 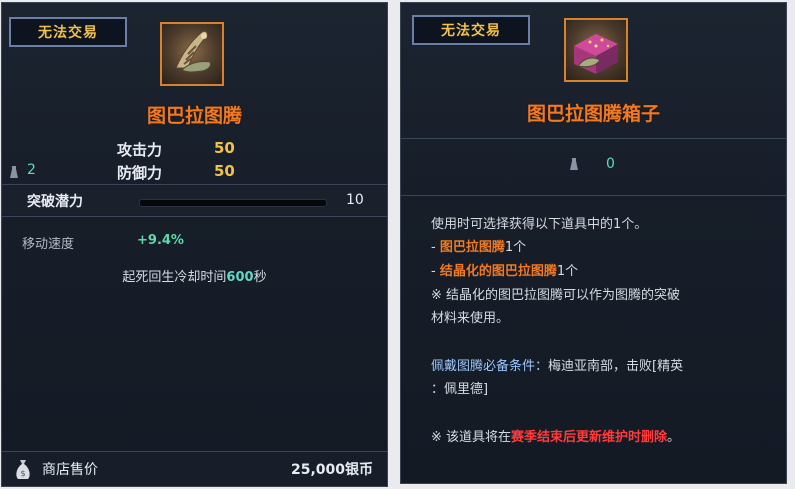 I want to click on option-item-name: 图巴拉图腾, so click(x=472, y=247).